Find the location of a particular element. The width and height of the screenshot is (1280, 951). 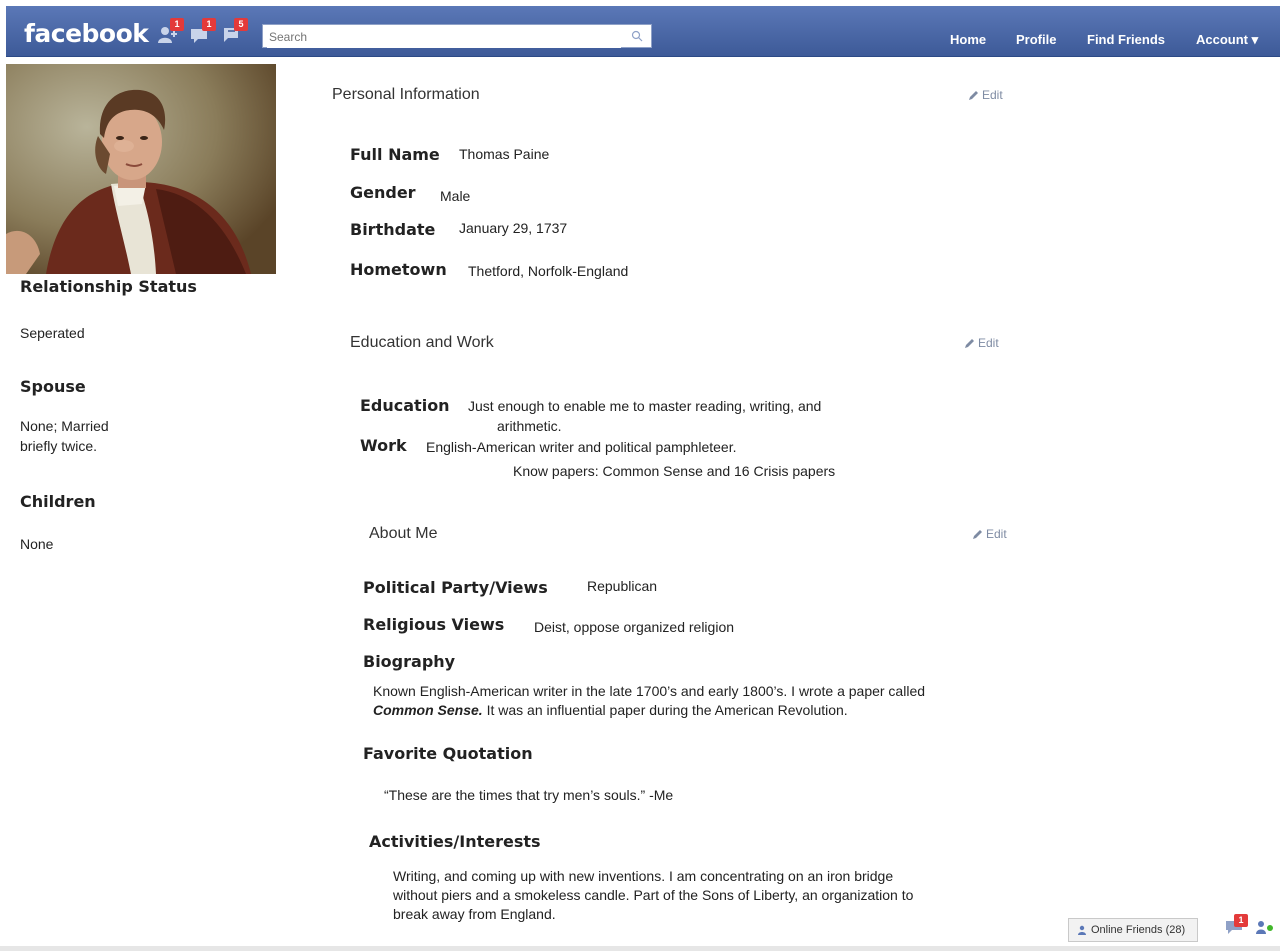

personal-info-title: Personal Information is located at coordinates (406, 94).